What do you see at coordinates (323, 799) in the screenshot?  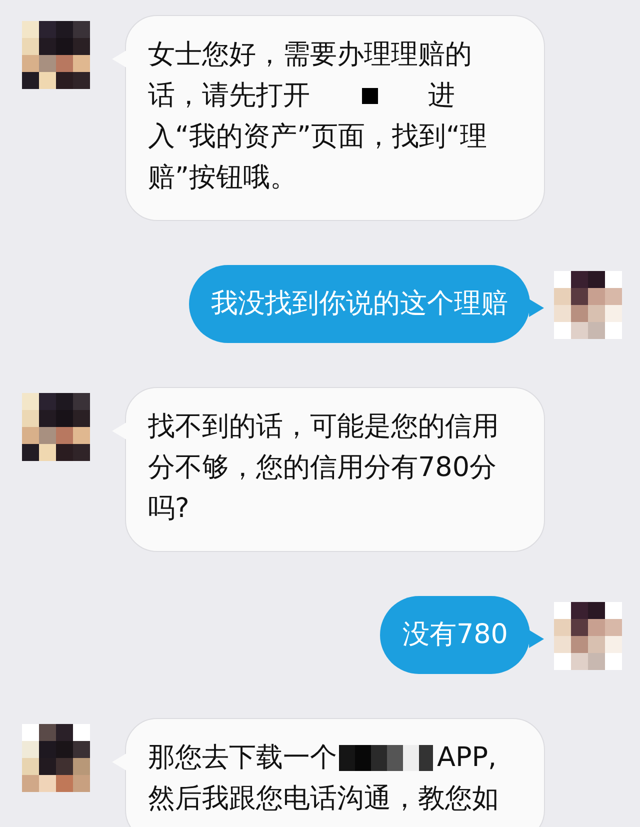 I see `message-text: 然后我跟您电话沟通，教您如` at bounding box center [323, 799].